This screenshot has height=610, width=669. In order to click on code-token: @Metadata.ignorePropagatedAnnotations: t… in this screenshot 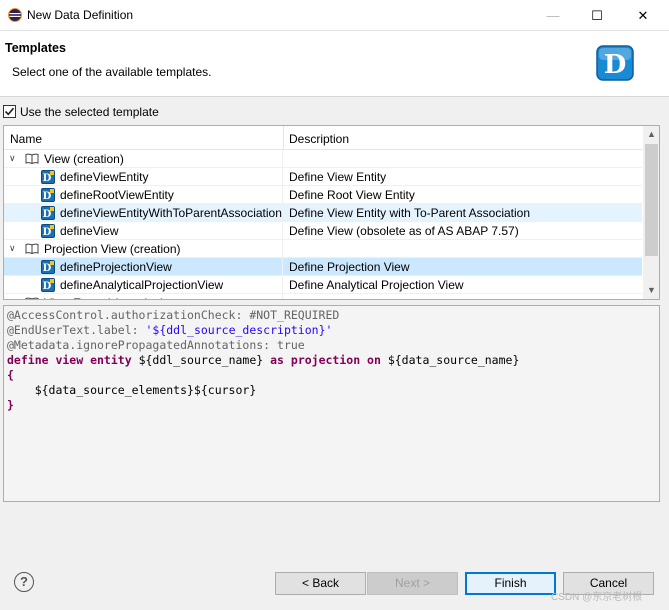, I will do `click(156, 345)`.